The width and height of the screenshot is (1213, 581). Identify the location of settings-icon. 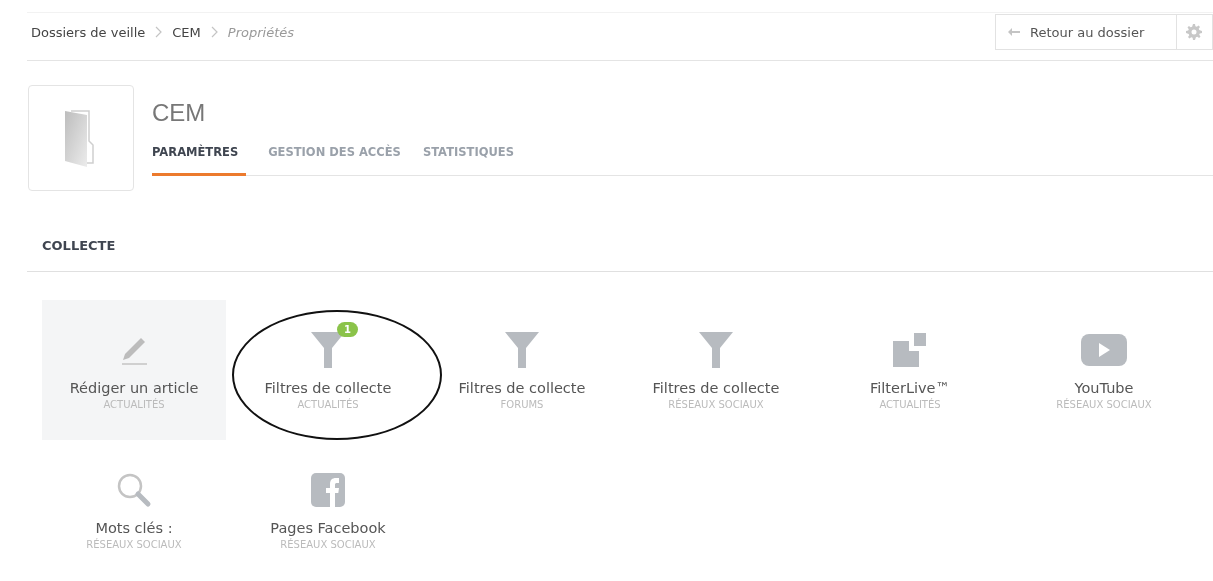
(1194, 32).